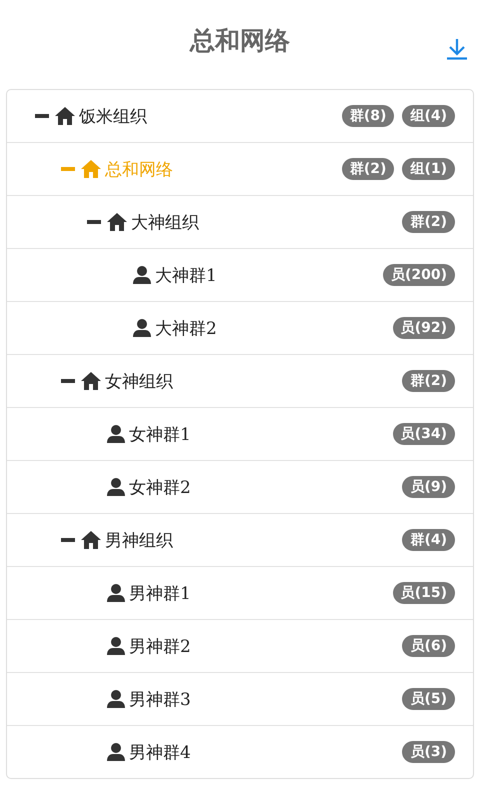  Describe the element at coordinates (428, 169) in the screenshot. I see `count-badge: 组(1)` at that location.